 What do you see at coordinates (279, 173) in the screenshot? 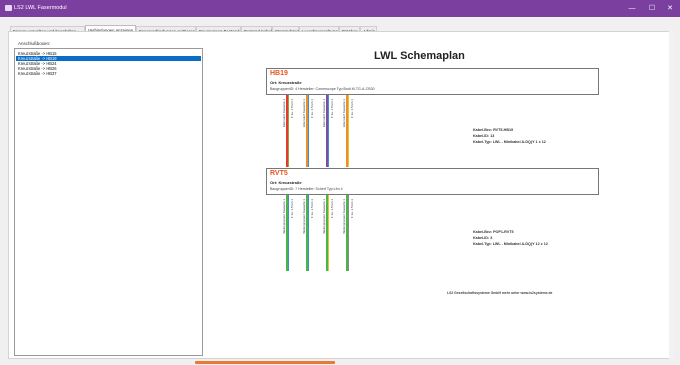
I see `device-name: RVT5` at bounding box center [279, 173].